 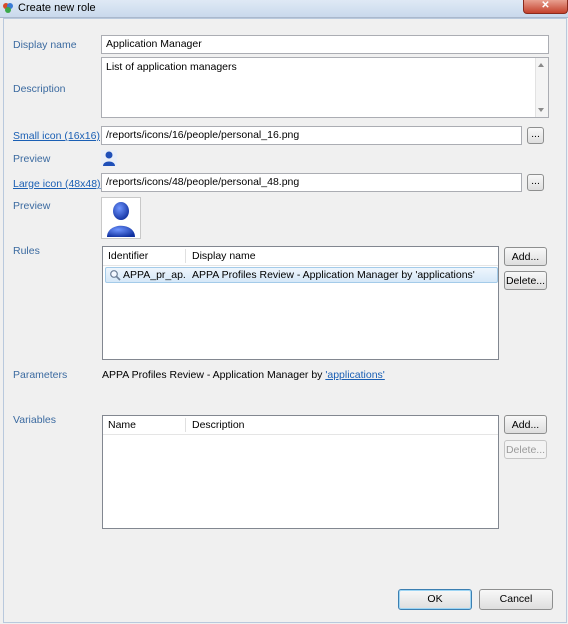 What do you see at coordinates (284, 9) in the screenshot?
I see `title-bar: Create new role ✕` at bounding box center [284, 9].